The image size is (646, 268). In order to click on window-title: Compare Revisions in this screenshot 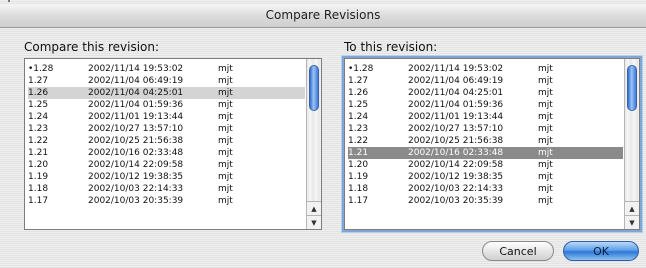, I will do `click(323, 15)`.